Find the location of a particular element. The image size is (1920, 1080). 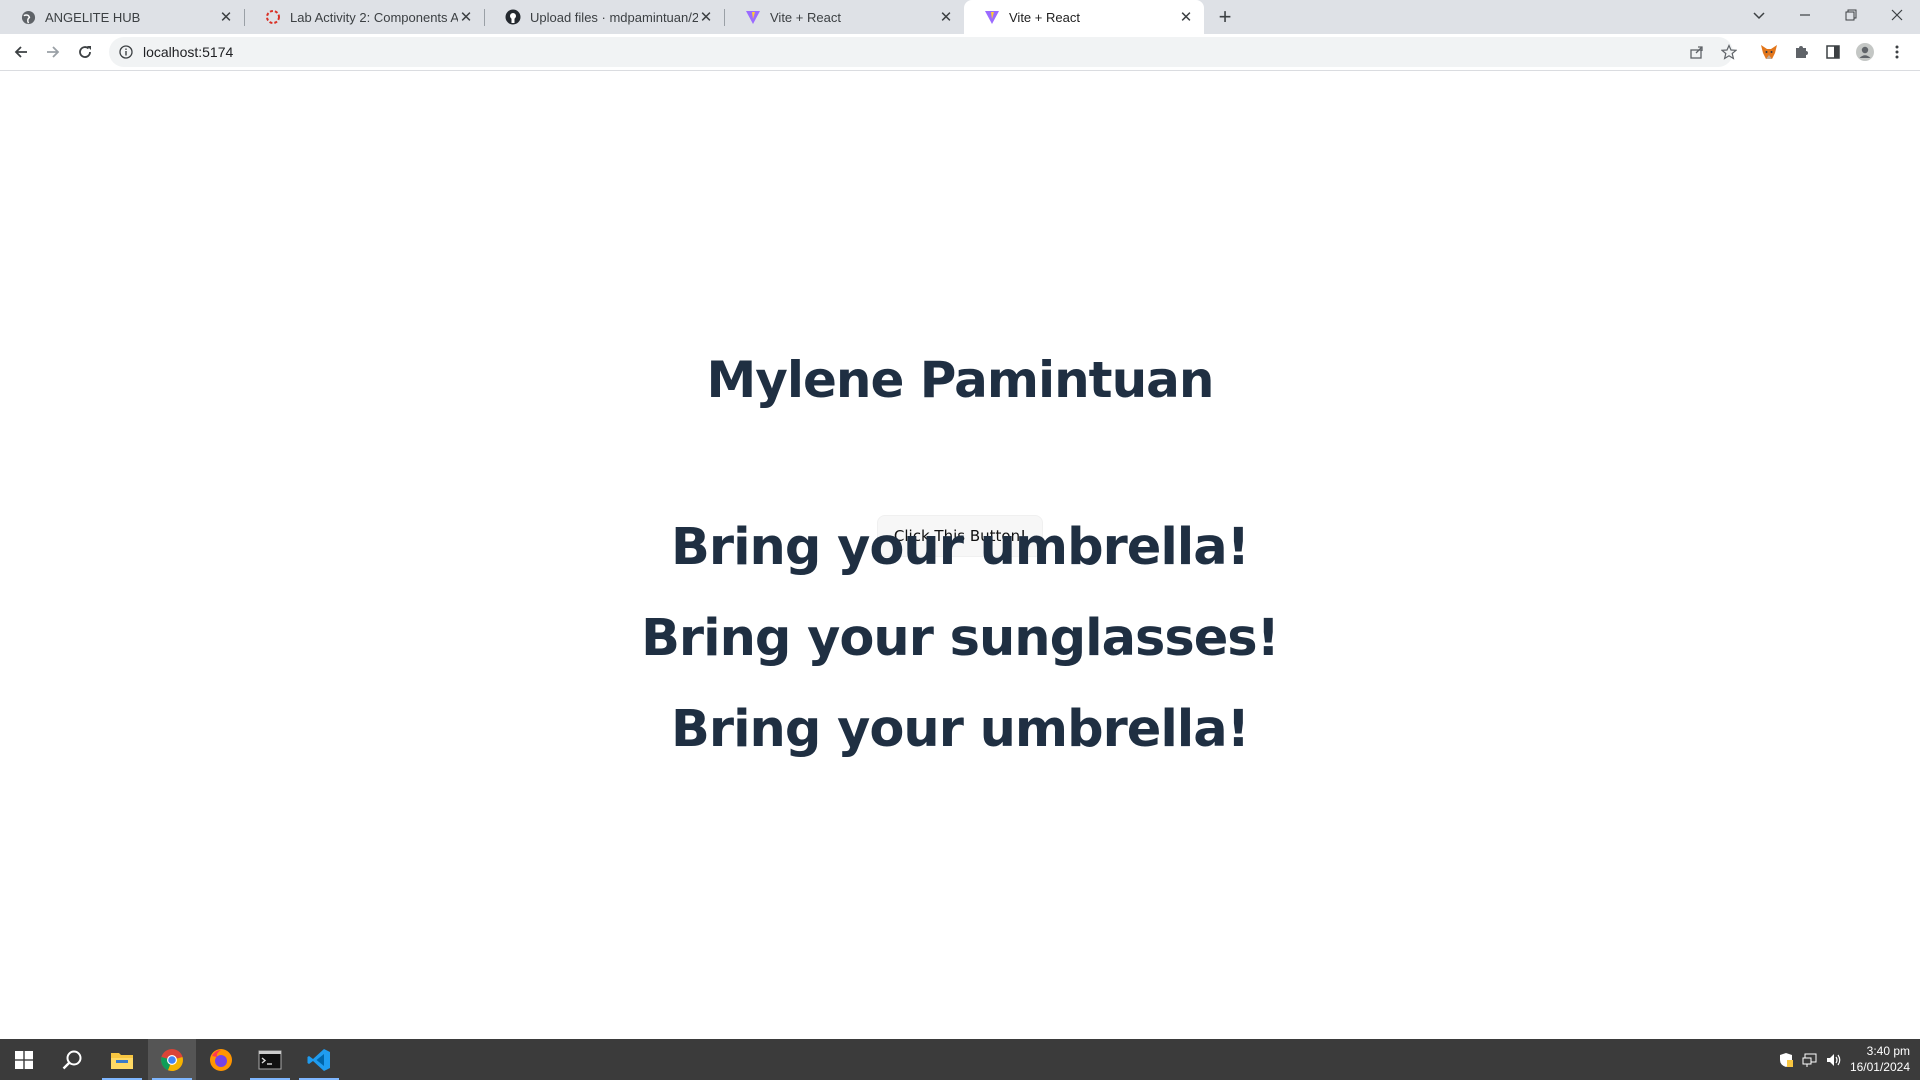

taskbar-file-explorer is located at coordinates (122, 1059).